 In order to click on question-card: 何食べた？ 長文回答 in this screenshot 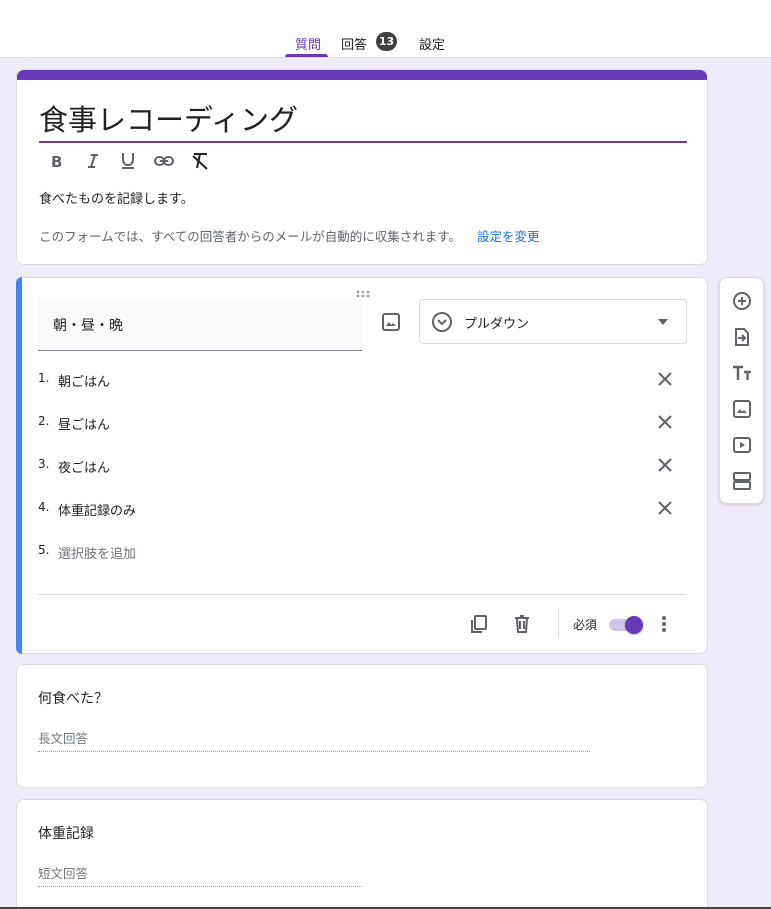, I will do `click(362, 726)`.